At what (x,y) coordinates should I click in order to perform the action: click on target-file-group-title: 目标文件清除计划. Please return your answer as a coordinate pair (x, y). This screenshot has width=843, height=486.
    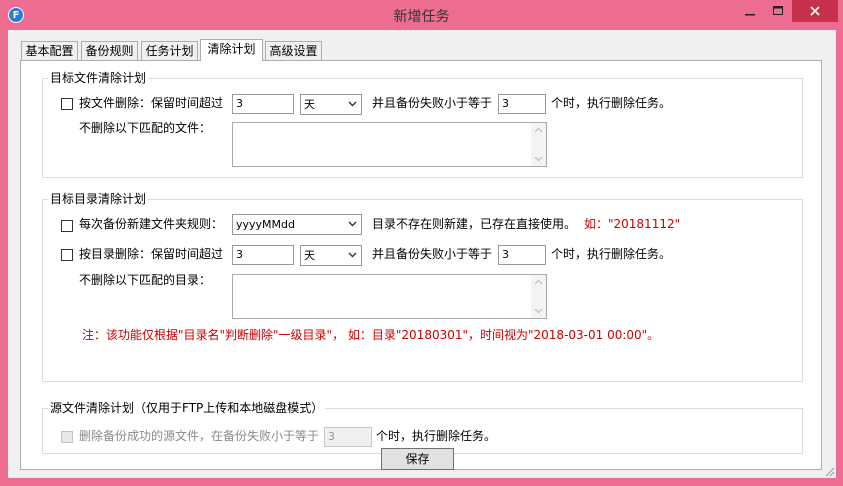
    Looking at the image, I should click on (98, 78).